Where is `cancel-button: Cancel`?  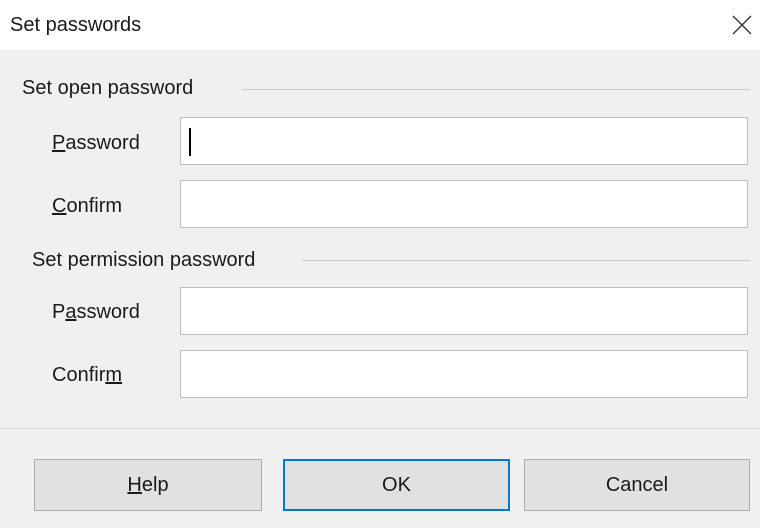
cancel-button: Cancel is located at coordinates (637, 485).